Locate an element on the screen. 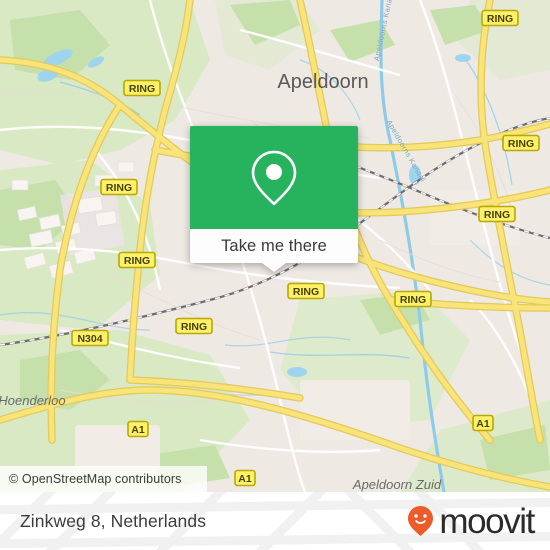 The width and height of the screenshot is (550, 550). map-pin-icon is located at coordinates (274, 177).